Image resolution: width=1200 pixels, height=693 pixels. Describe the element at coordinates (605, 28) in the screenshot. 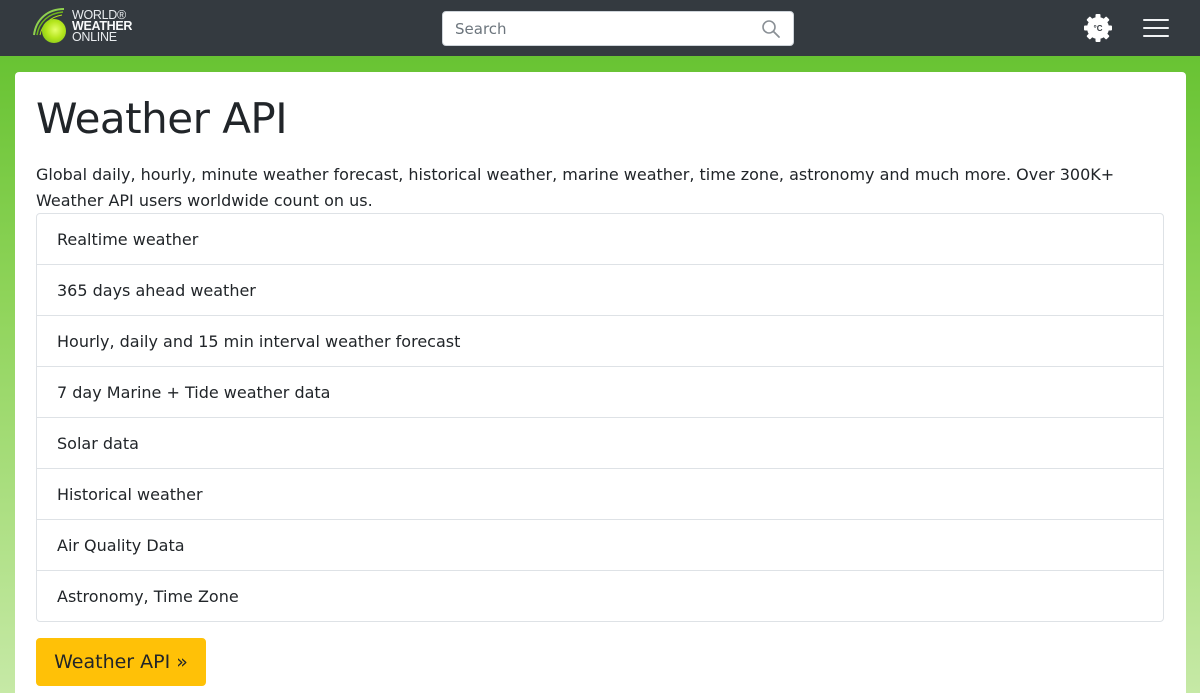

I see `search-input` at that location.